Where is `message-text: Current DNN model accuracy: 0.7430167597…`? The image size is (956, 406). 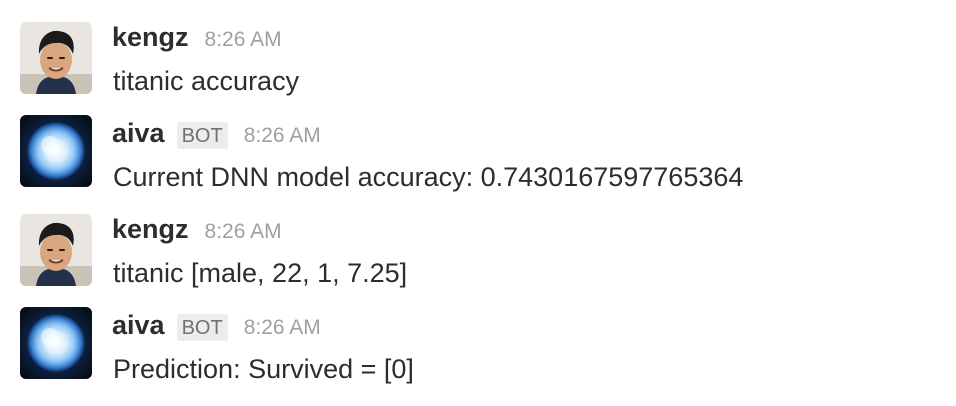 message-text: Current DNN model accuracy: 0.7430167597… is located at coordinates (428, 177).